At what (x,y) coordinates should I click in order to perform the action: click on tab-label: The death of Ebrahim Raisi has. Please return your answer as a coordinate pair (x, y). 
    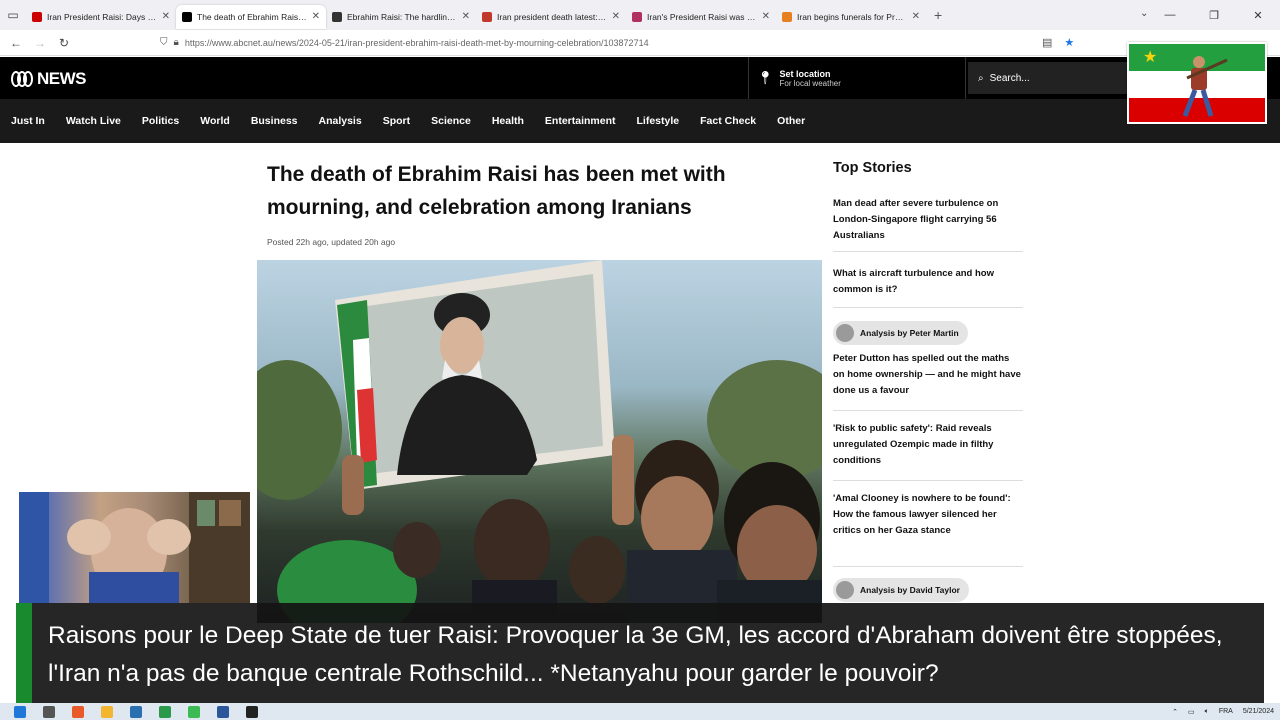
    Looking at the image, I should click on (252, 16).